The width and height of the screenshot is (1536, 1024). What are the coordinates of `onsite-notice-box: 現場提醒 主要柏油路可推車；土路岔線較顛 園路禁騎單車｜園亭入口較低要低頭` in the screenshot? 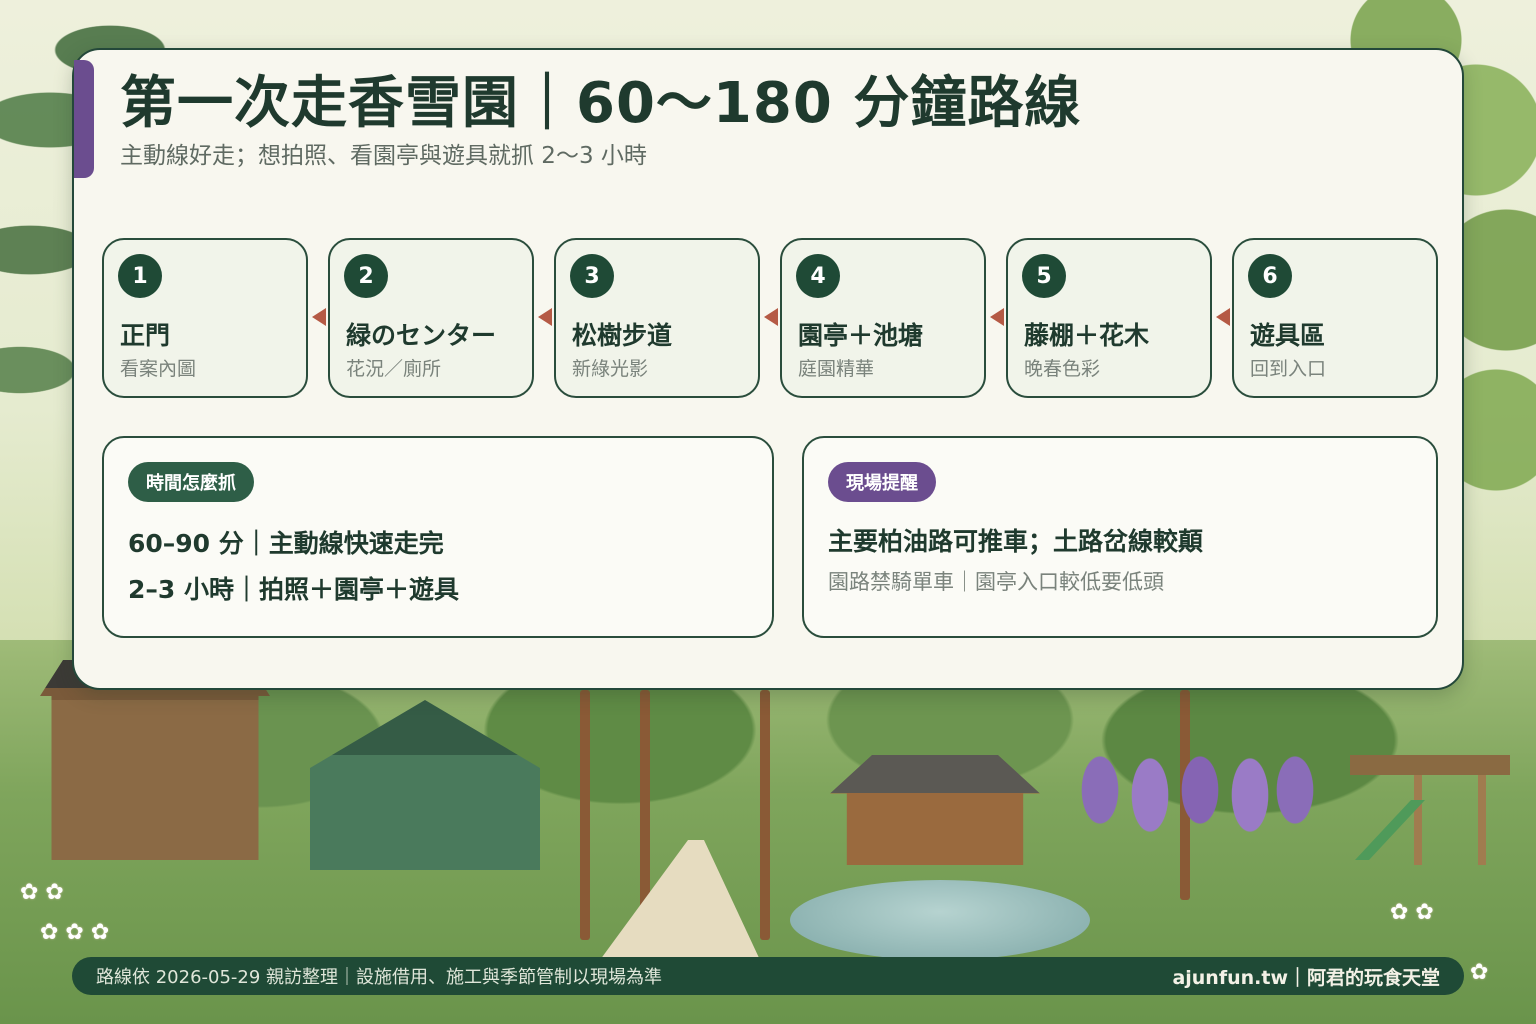 It's located at (1120, 537).